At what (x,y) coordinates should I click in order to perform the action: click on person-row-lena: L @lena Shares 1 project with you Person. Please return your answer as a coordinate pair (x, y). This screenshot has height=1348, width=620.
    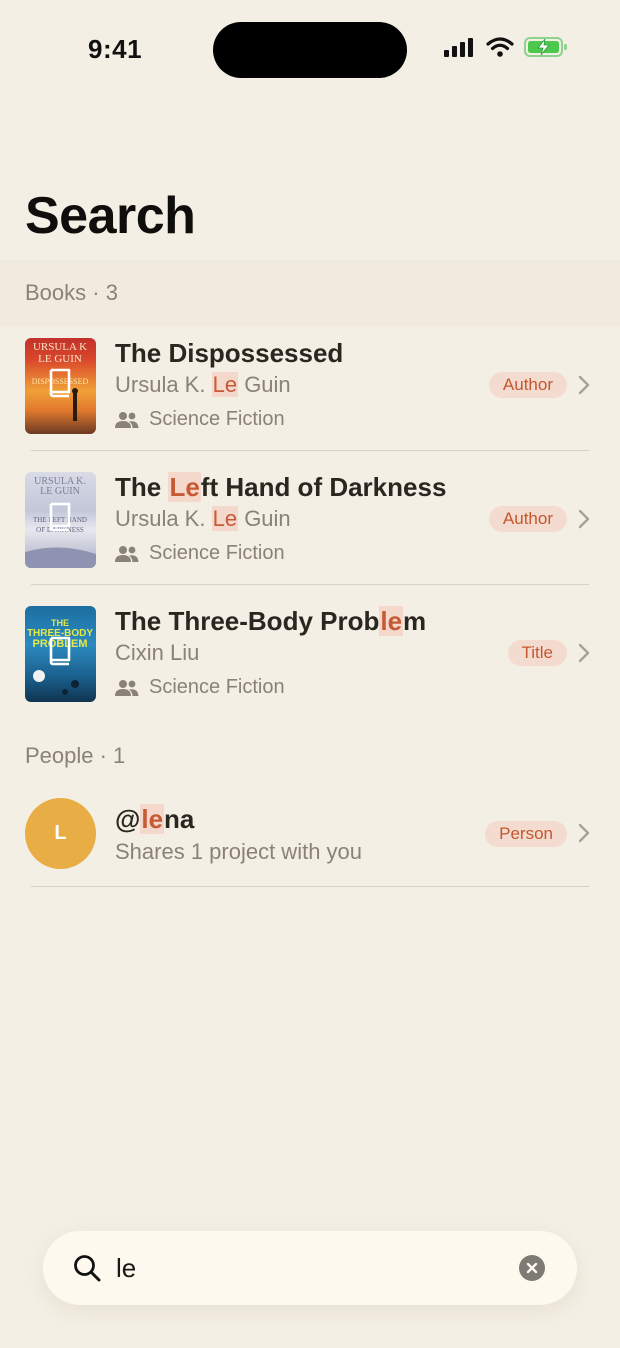
    Looking at the image, I should click on (310, 839).